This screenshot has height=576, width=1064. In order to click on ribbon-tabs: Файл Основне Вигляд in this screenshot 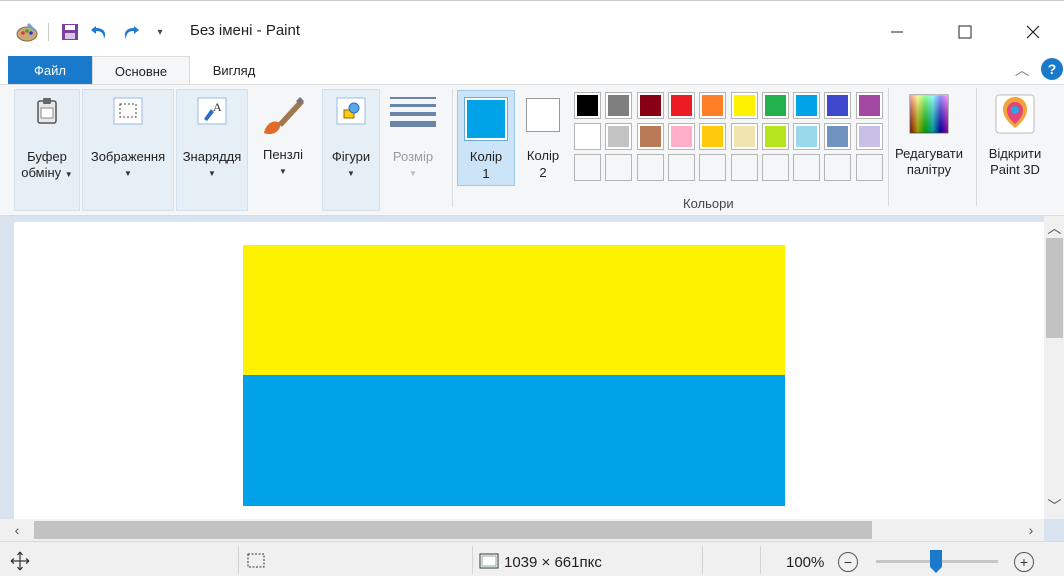, I will do `click(532, 70)`.